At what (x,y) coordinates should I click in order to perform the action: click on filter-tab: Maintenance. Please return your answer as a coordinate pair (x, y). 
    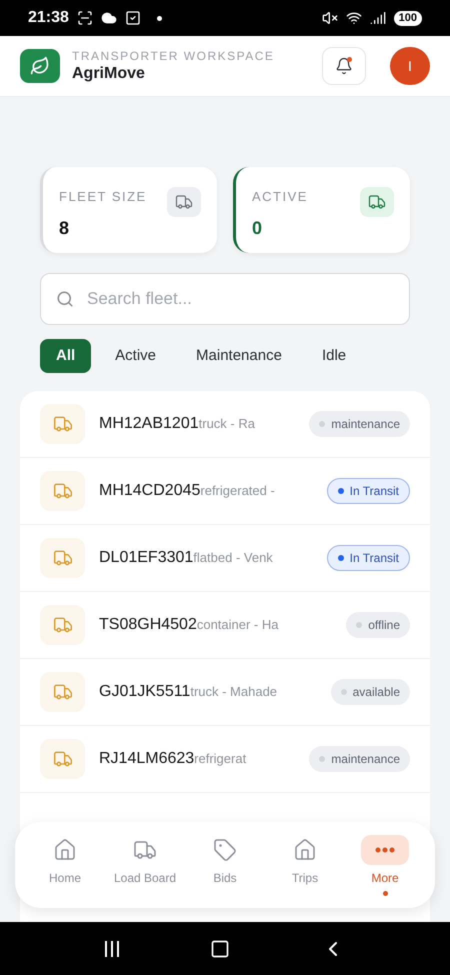
    Looking at the image, I should click on (239, 356).